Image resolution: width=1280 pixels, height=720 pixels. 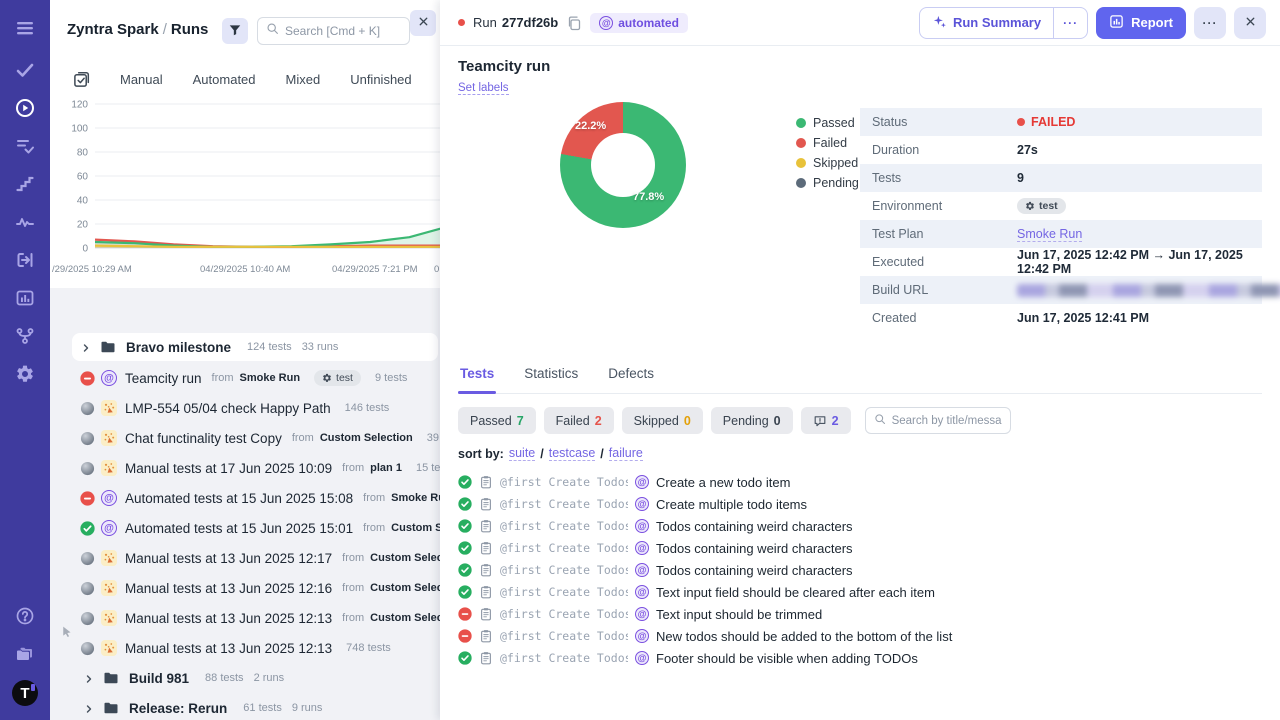 I want to click on legend-dot, so click(x=801, y=163).